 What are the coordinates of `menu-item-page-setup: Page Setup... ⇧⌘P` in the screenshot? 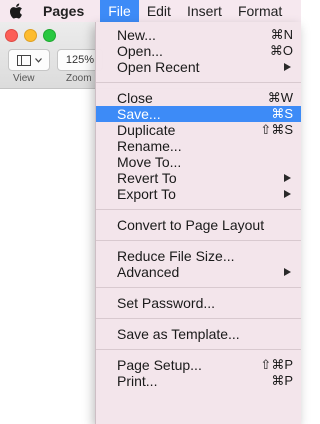 It's located at (198, 365).